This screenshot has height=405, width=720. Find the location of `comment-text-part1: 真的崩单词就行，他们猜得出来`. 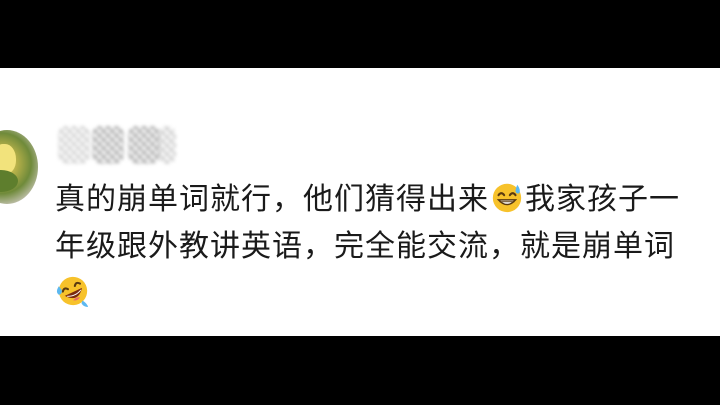

comment-text-part1: 真的崩单词就行，他们猜得出来 is located at coordinates (272, 199).